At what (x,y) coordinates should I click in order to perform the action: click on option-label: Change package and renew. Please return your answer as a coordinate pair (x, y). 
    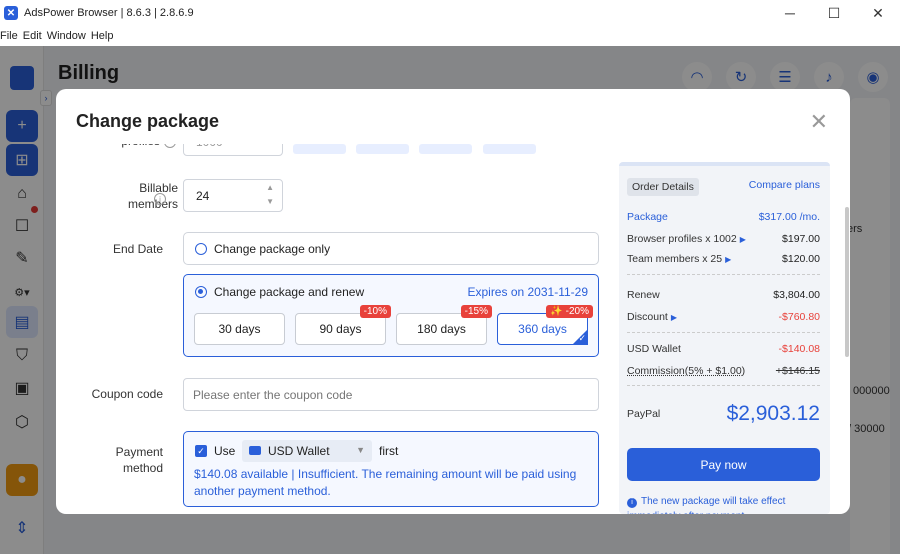
    Looking at the image, I should click on (289, 292).